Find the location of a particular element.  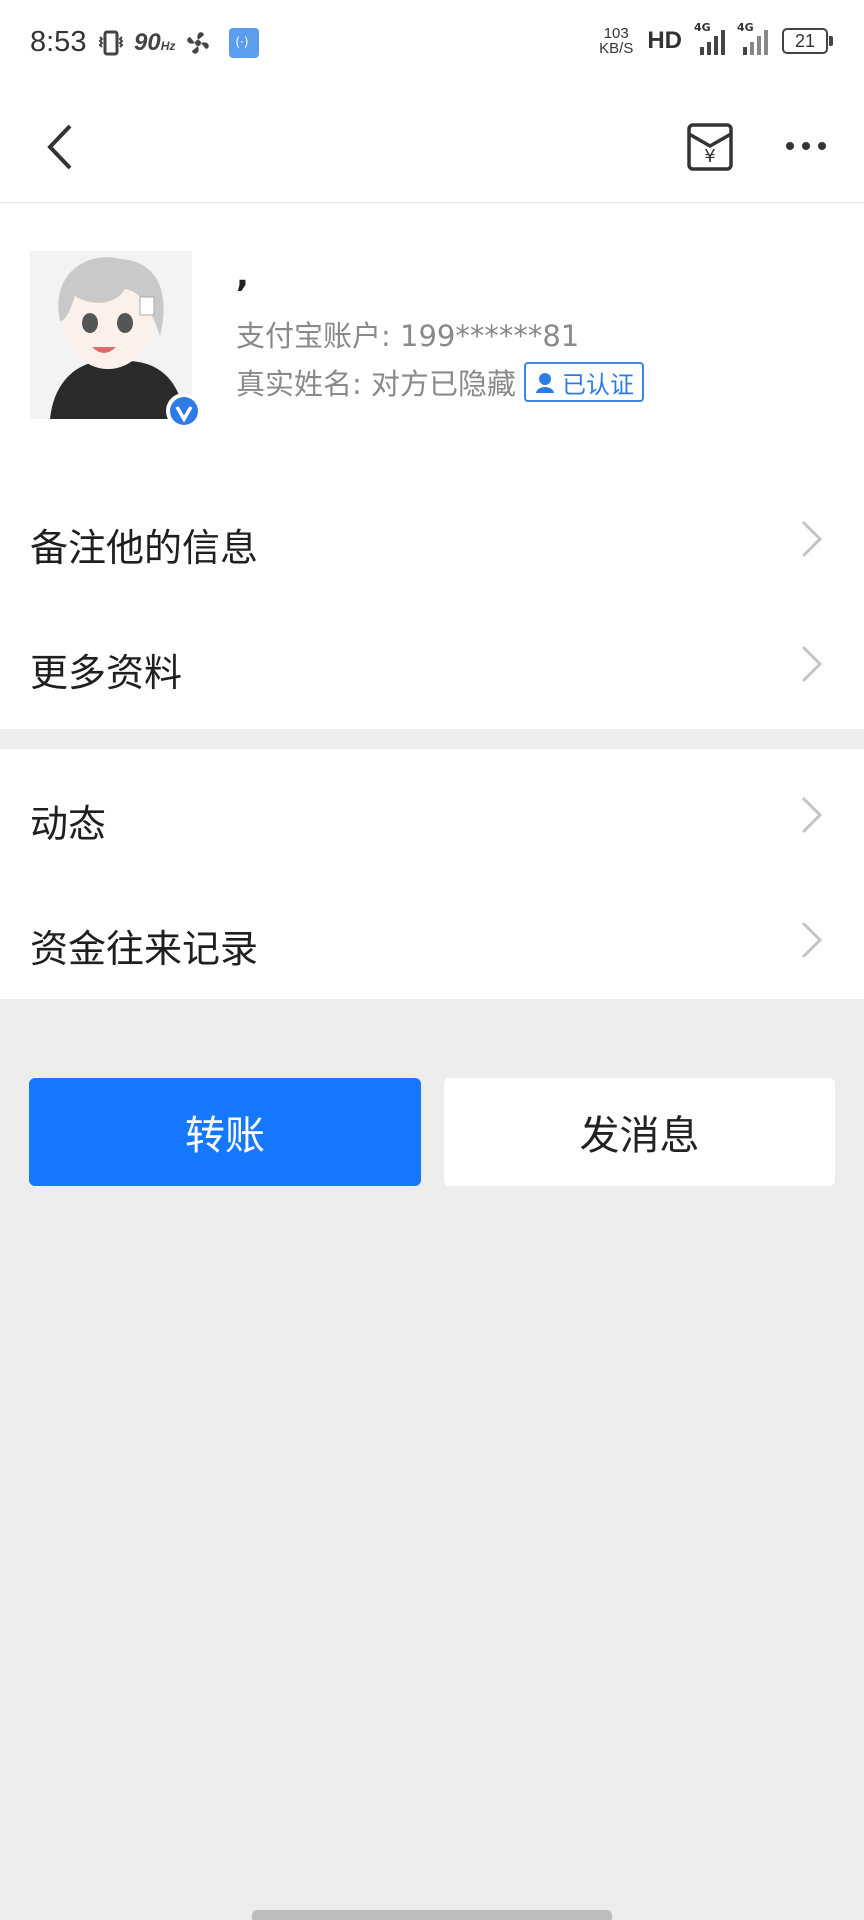

vibrate-icon is located at coordinates (111, 43).